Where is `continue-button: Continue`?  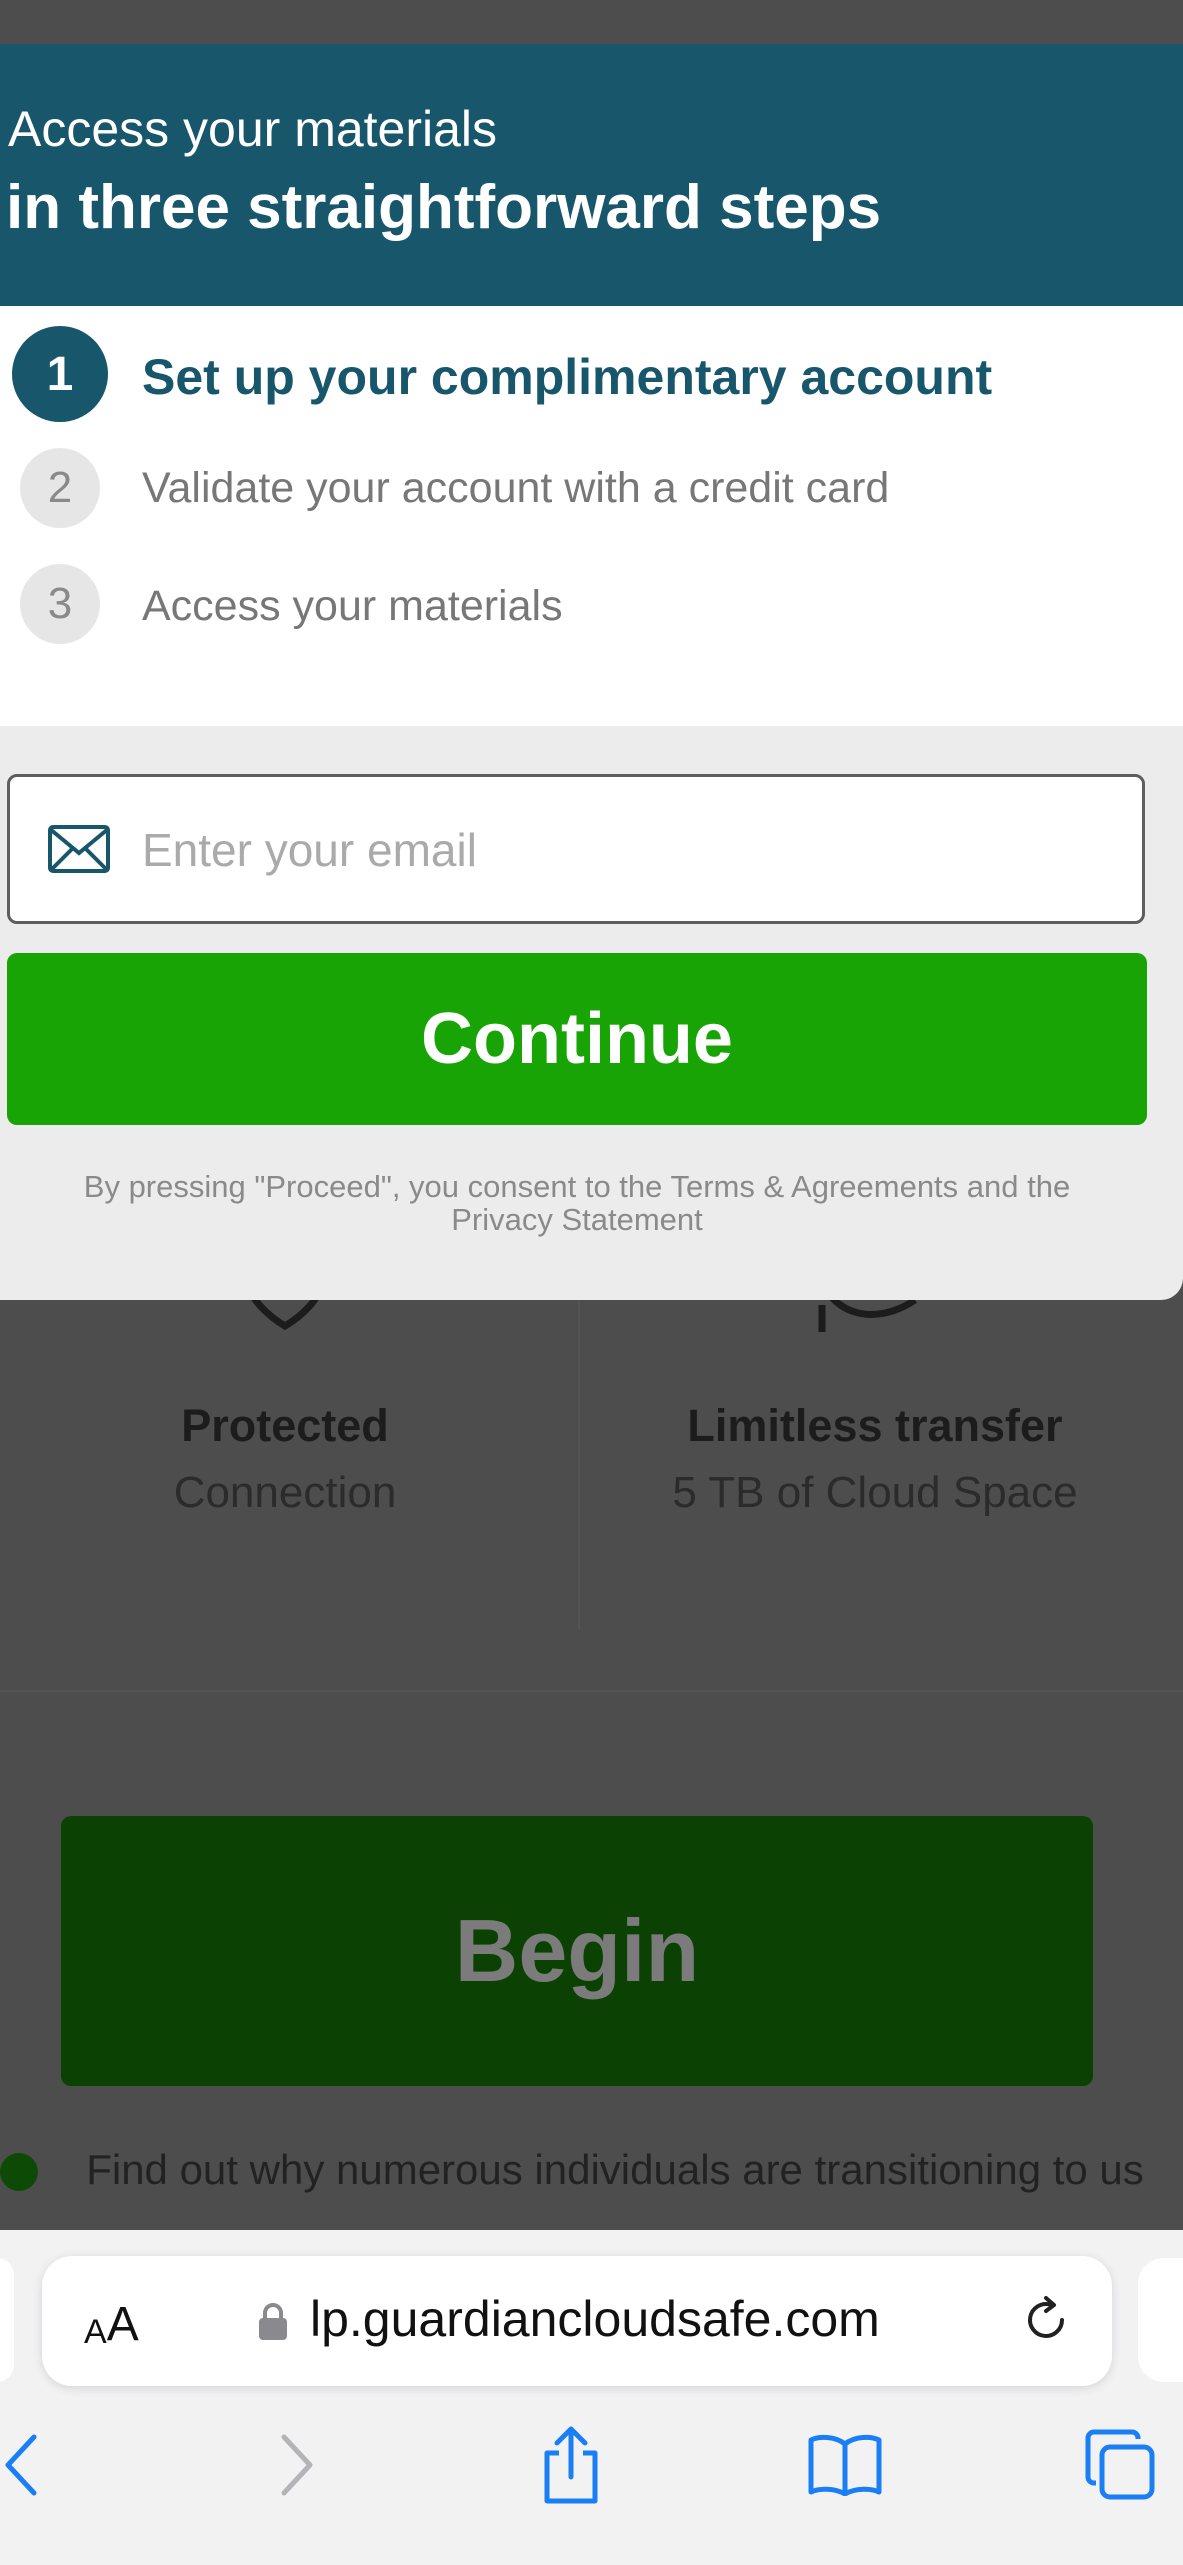 continue-button: Continue is located at coordinates (577, 1039).